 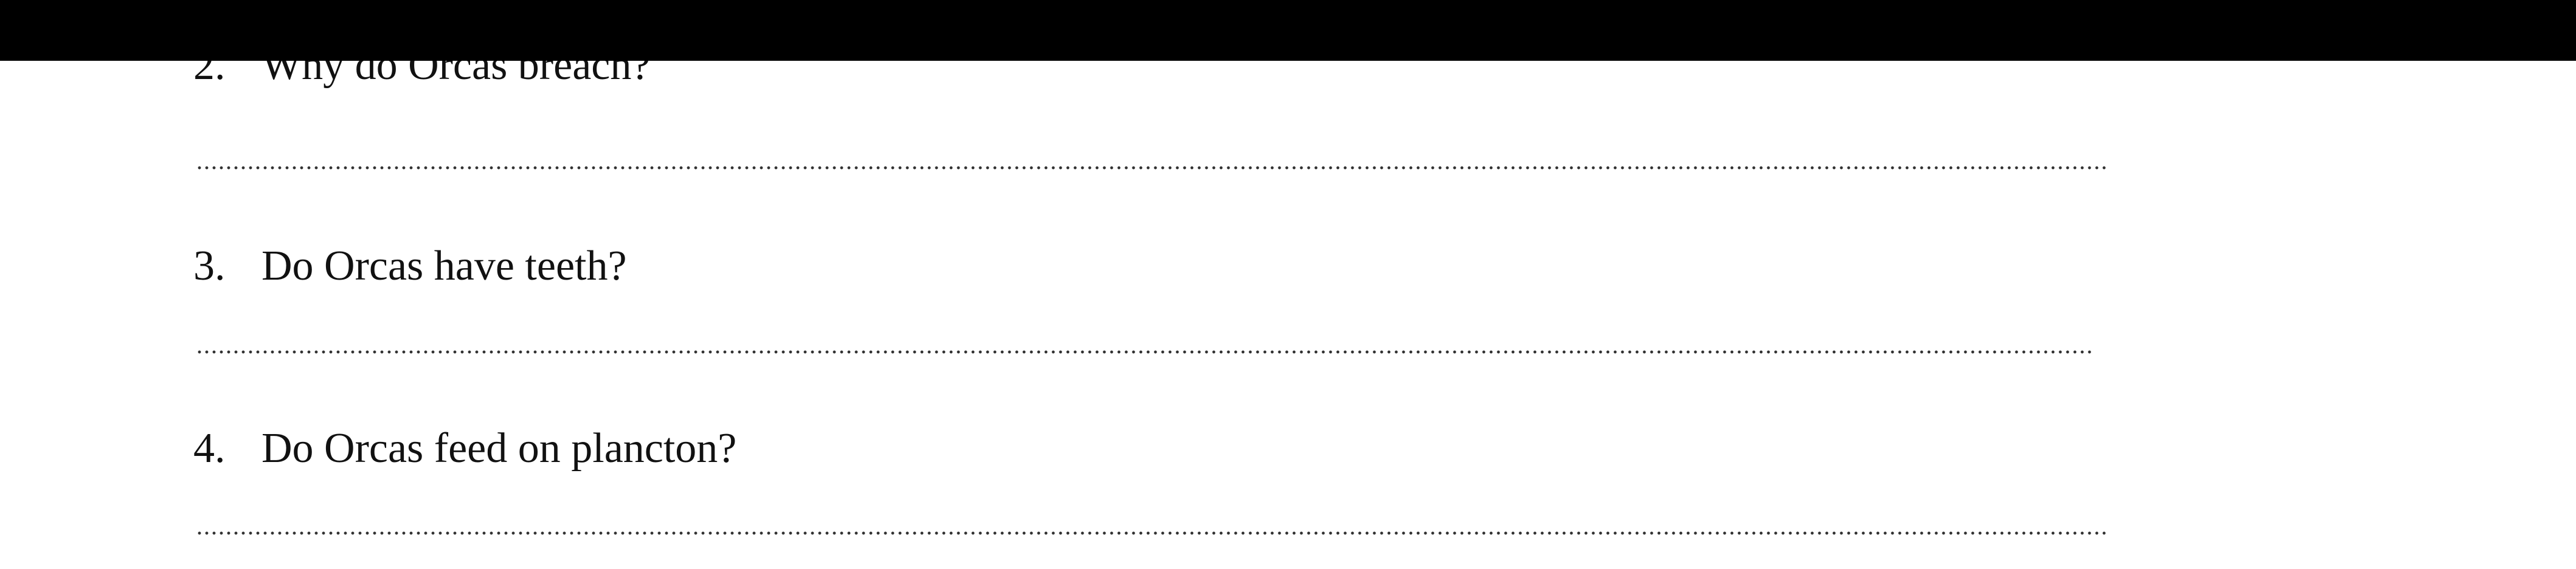 I want to click on top-black-bar, so click(x=1288, y=30).